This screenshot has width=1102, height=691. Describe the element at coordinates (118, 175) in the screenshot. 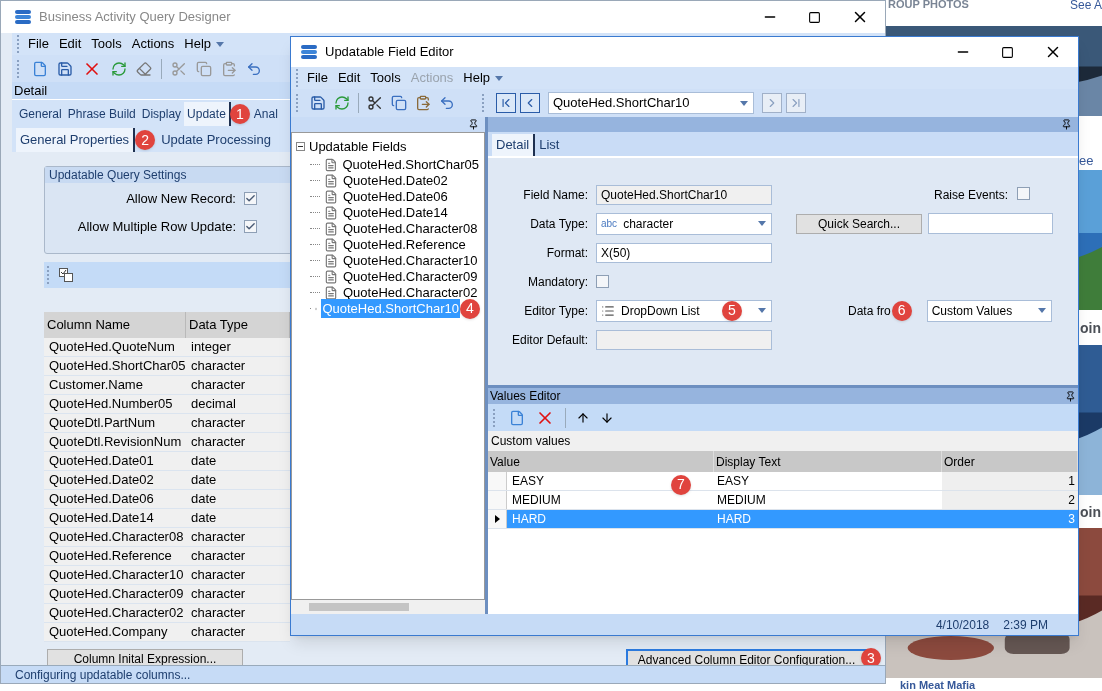

I see `group-title: Updatable Query Settings` at that location.